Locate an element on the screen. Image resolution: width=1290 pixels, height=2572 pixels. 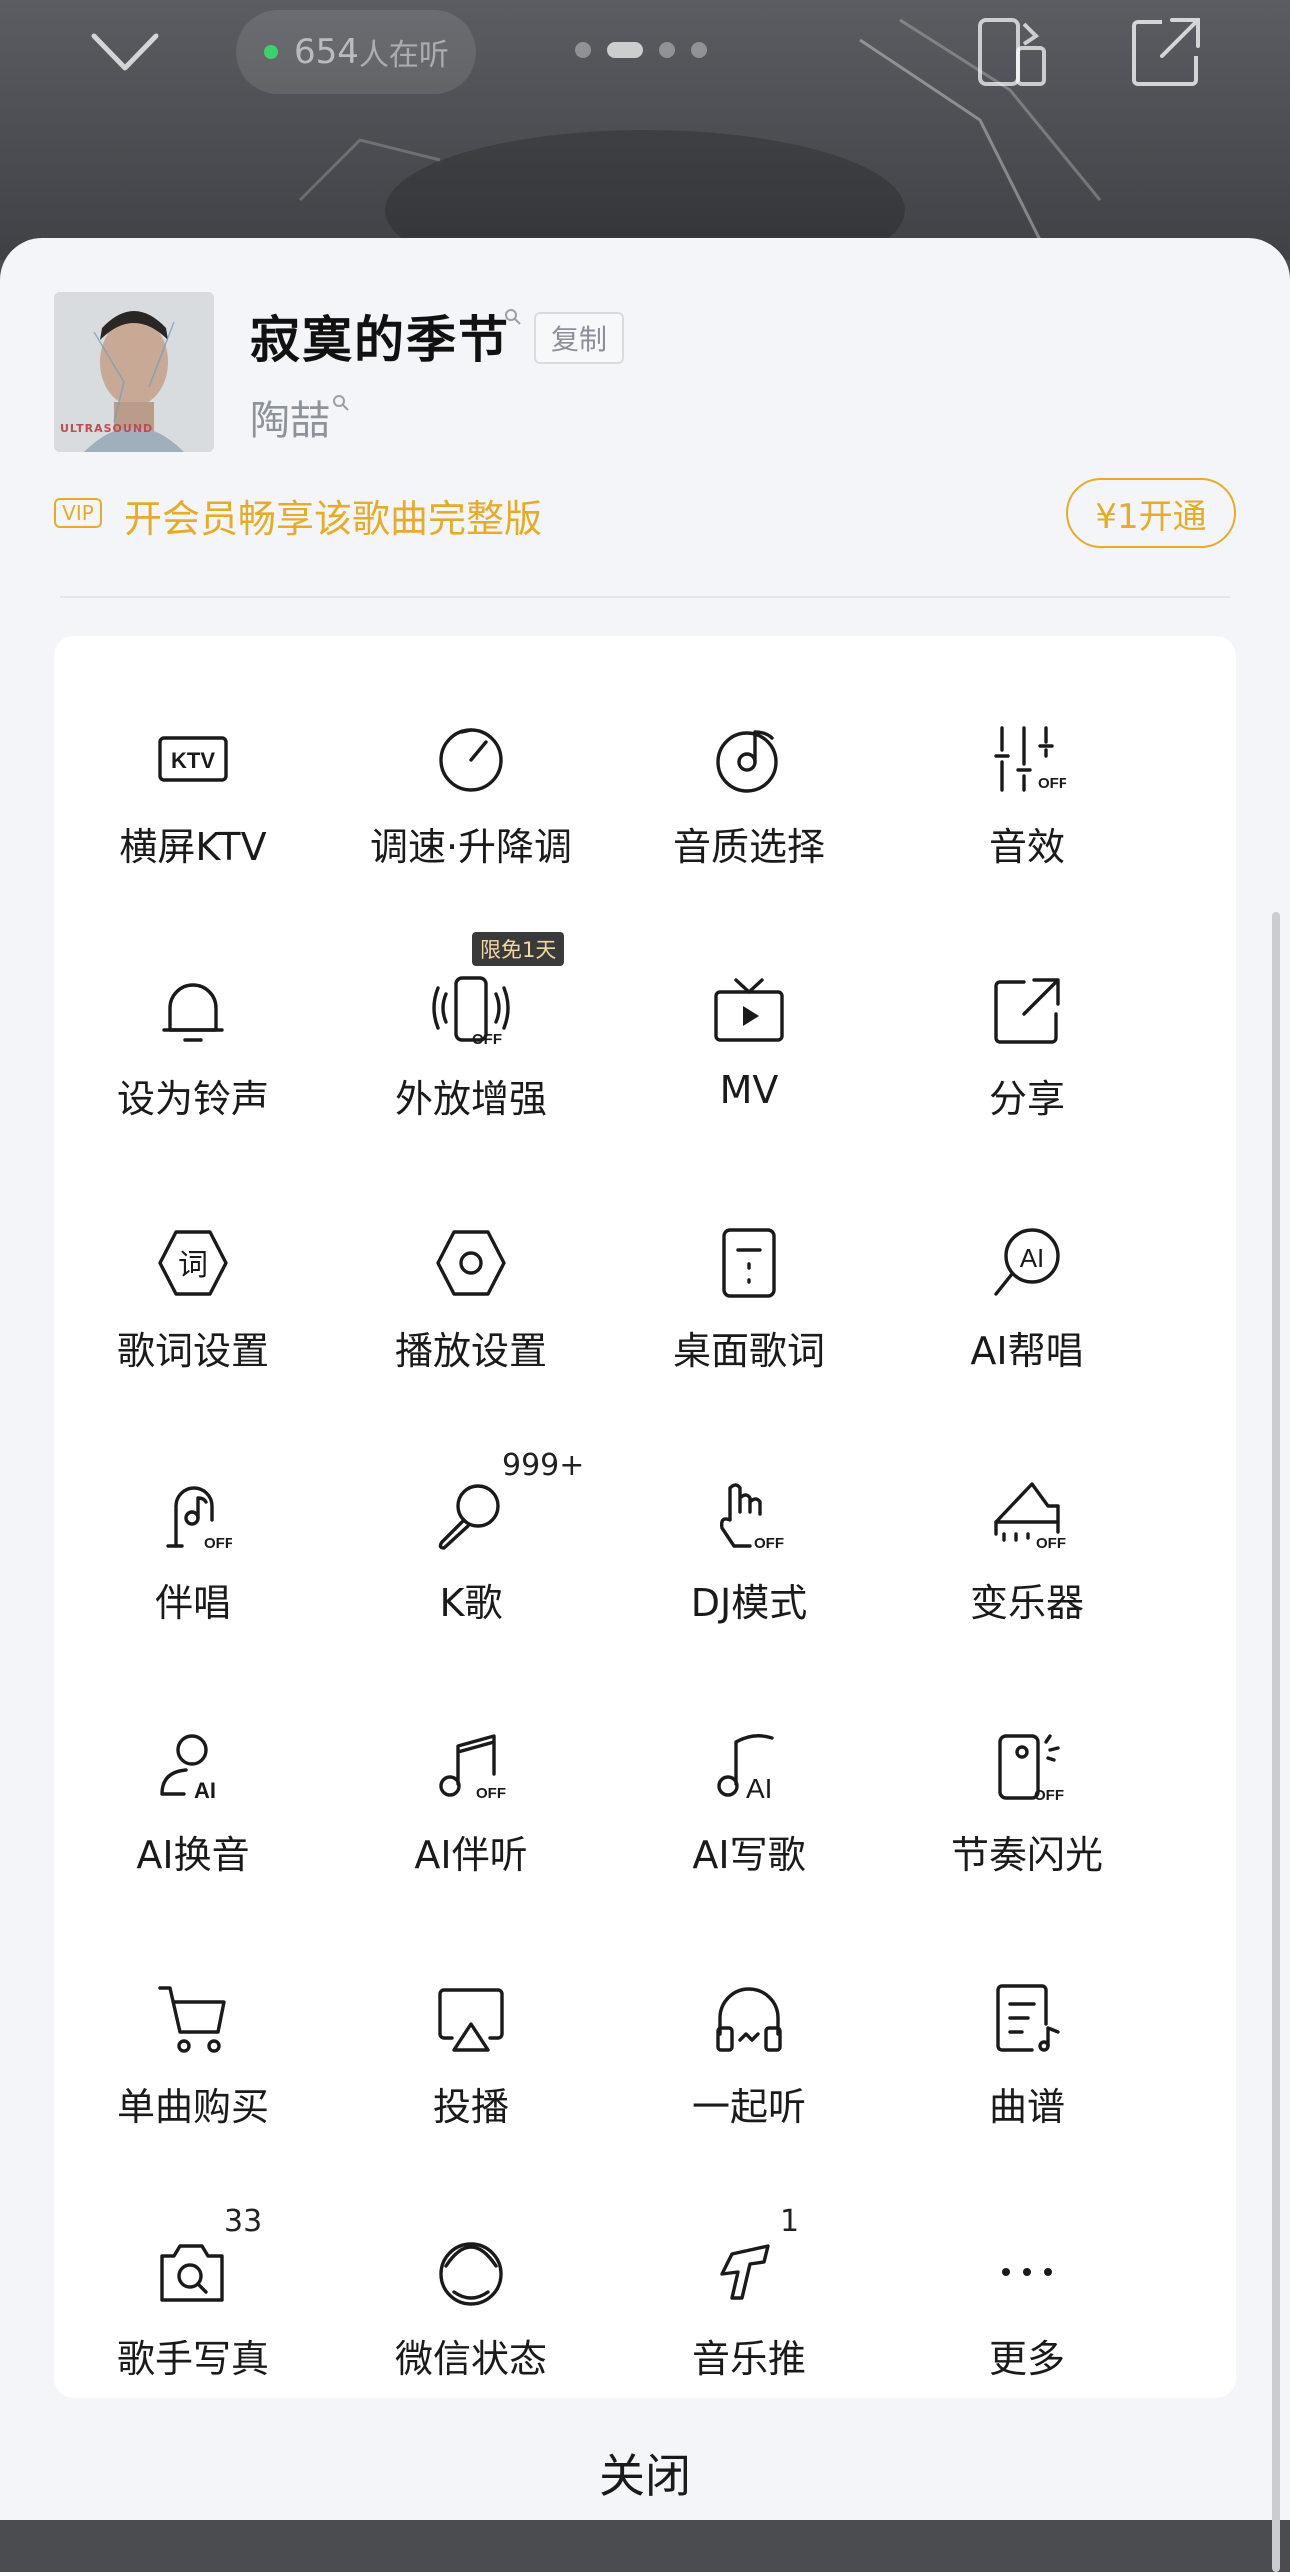
hexagon-settings-icon is located at coordinates (471, 1263).